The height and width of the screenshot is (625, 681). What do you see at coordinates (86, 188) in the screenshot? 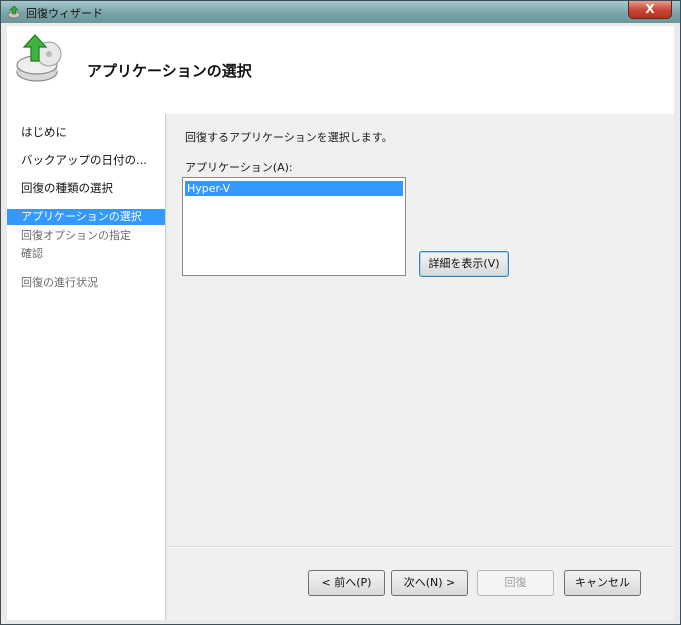
I see `step-recovery-type: 回復の種類の選択` at bounding box center [86, 188].